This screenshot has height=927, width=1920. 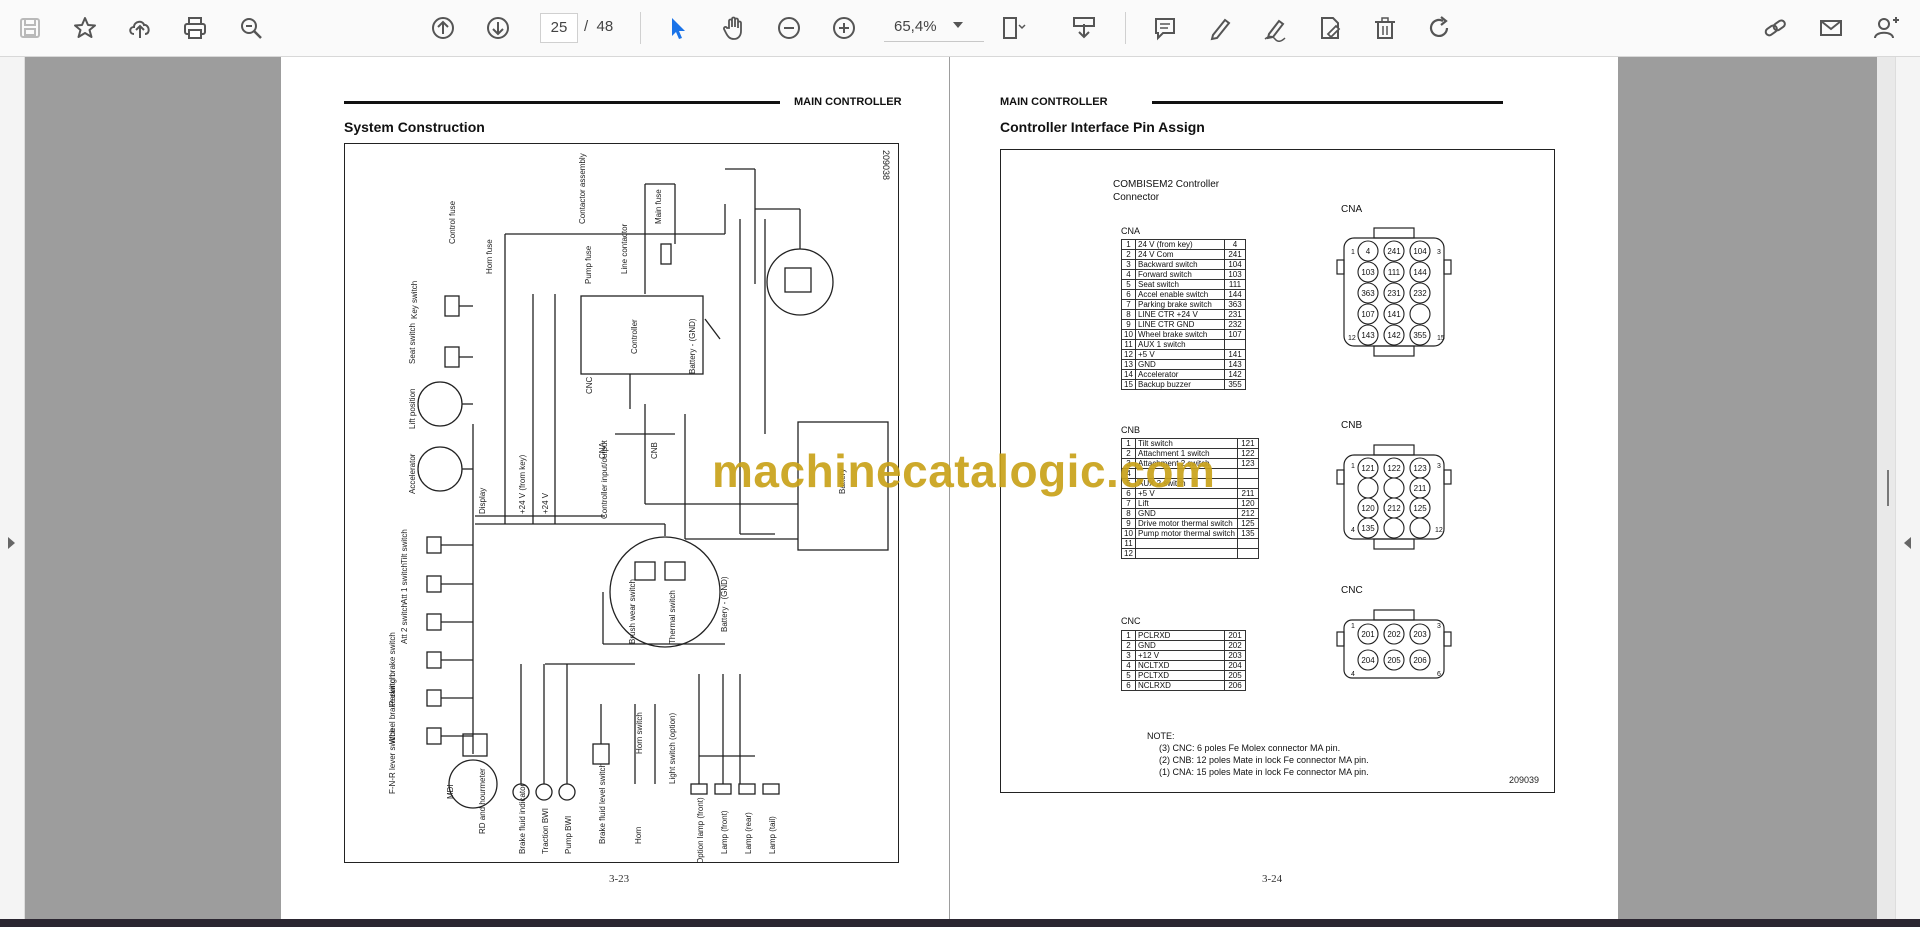 What do you see at coordinates (1330, 28) in the screenshot?
I see `edit-doc-icon` at bounding box center [1330, 28].